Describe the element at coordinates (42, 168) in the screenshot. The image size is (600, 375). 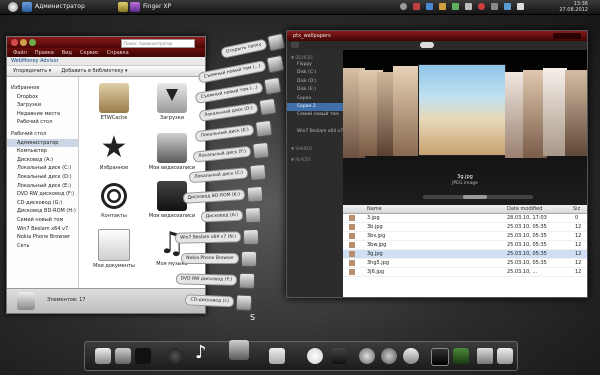
I see `nav-item: Локальный диск (C:)` at that location.